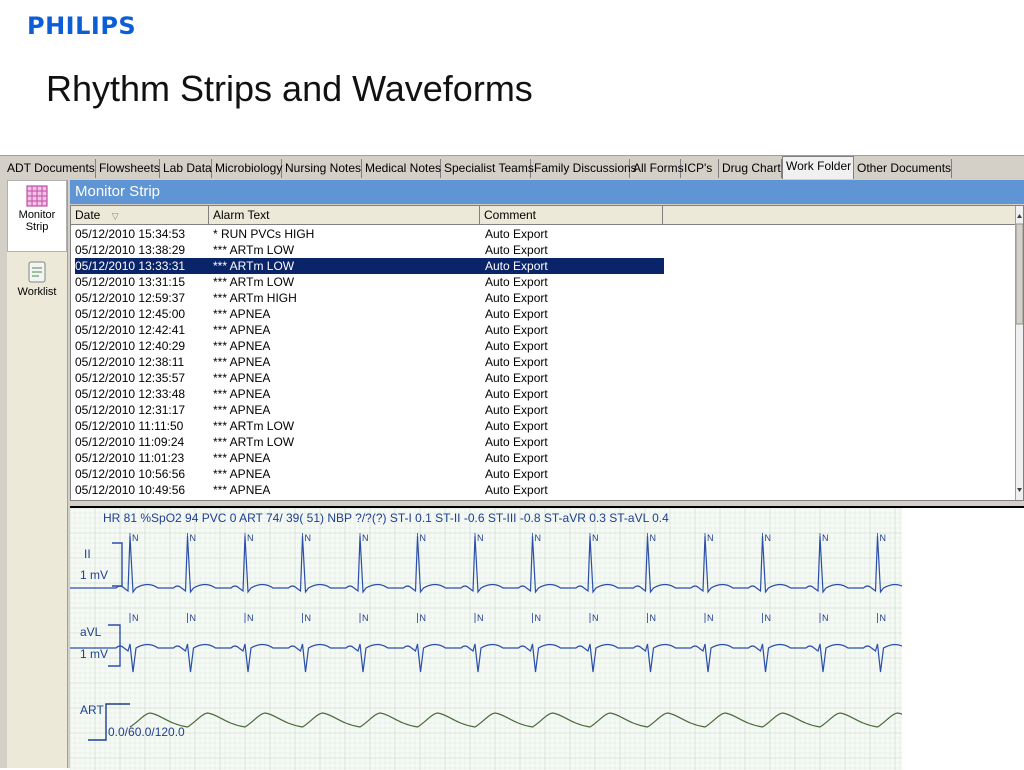 The width and height of the screenshot is (1024, 770). I want to click on table-row: 05/12/2010 12:40:29 *** APNEA Auto Export, so click(369, 346).